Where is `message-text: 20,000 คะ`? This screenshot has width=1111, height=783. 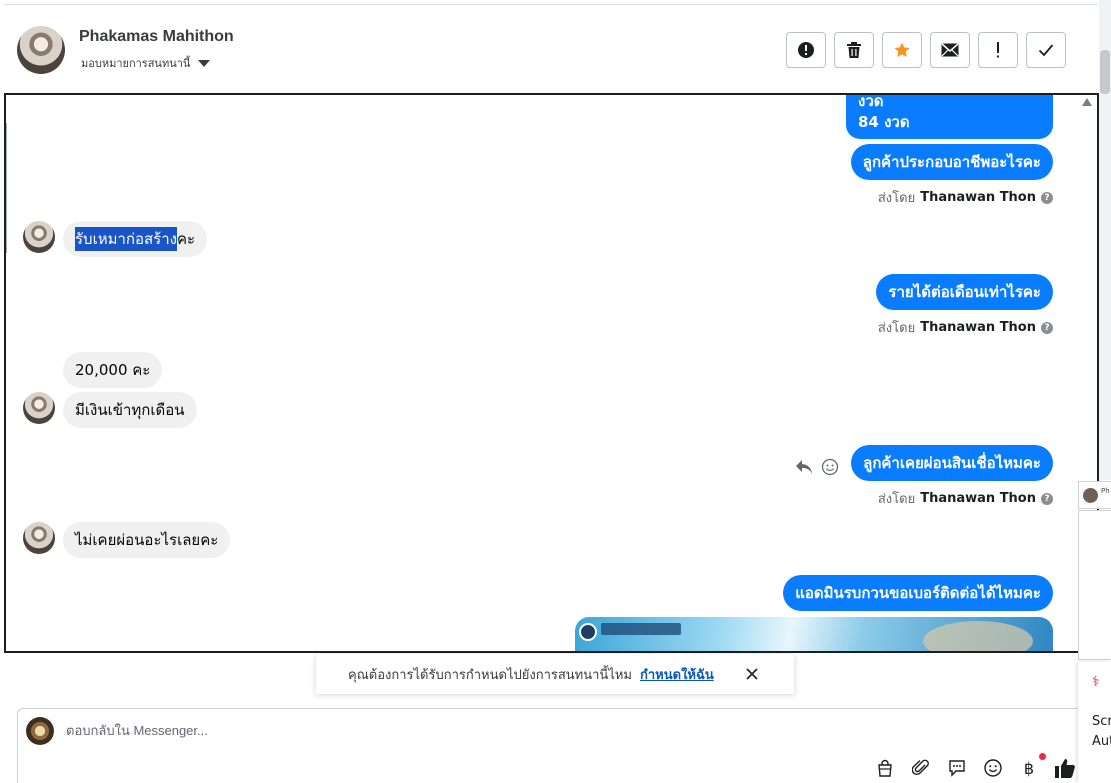 message-text: 20,000 คะ is located at coordinates (113, 370).